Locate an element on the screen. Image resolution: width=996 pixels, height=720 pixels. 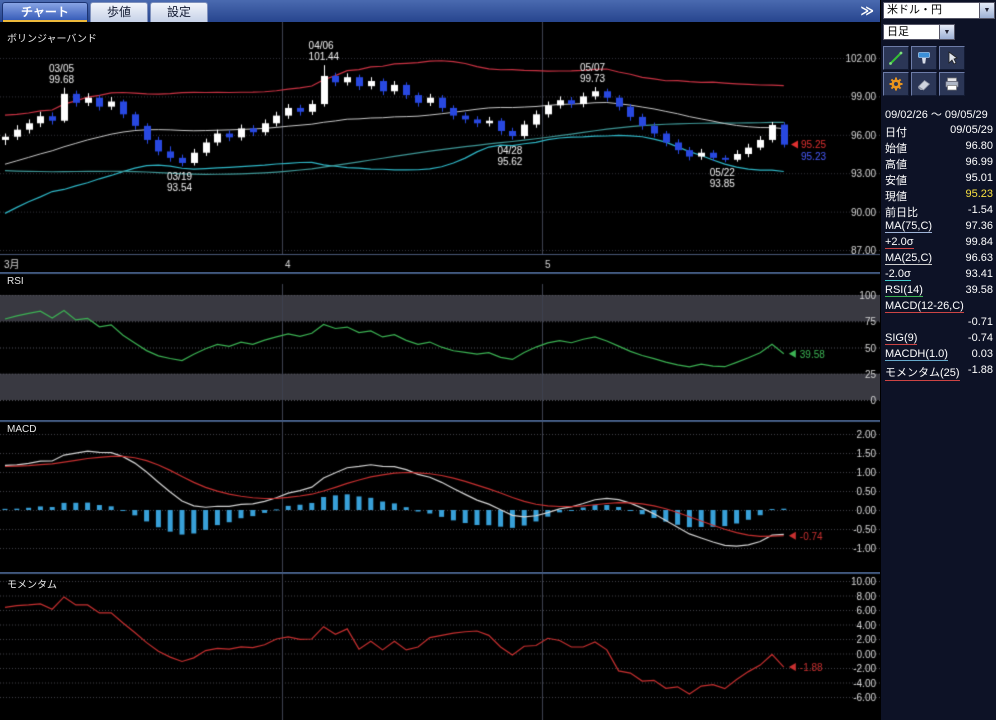
line-tool-button is located at coordinates (896, 58).